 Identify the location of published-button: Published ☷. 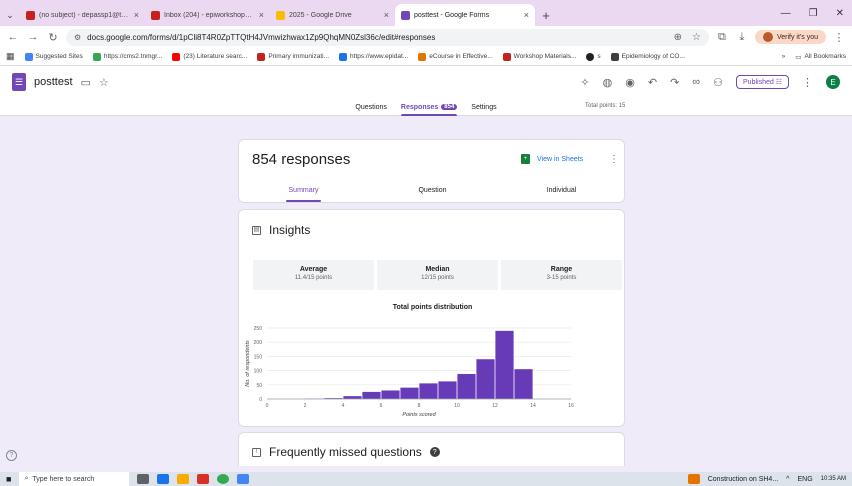
(762, 82).